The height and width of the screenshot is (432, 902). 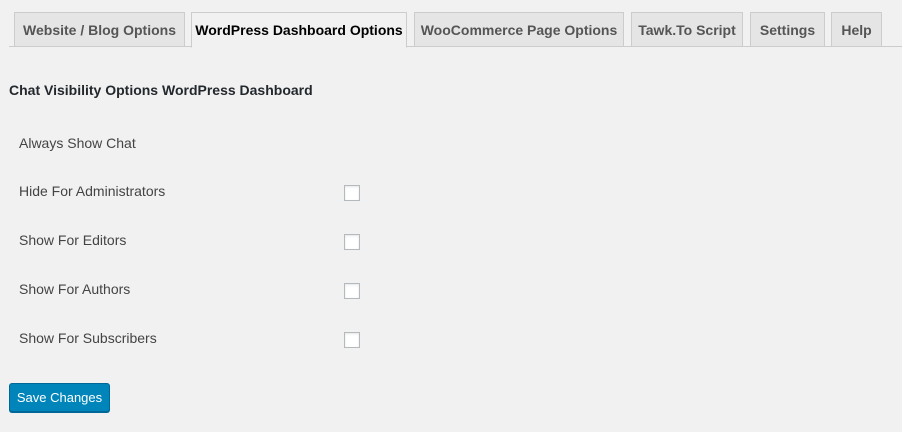 I want to click on tab-website-blog-options: Website / Blog Options, so click(x=99, y=29).